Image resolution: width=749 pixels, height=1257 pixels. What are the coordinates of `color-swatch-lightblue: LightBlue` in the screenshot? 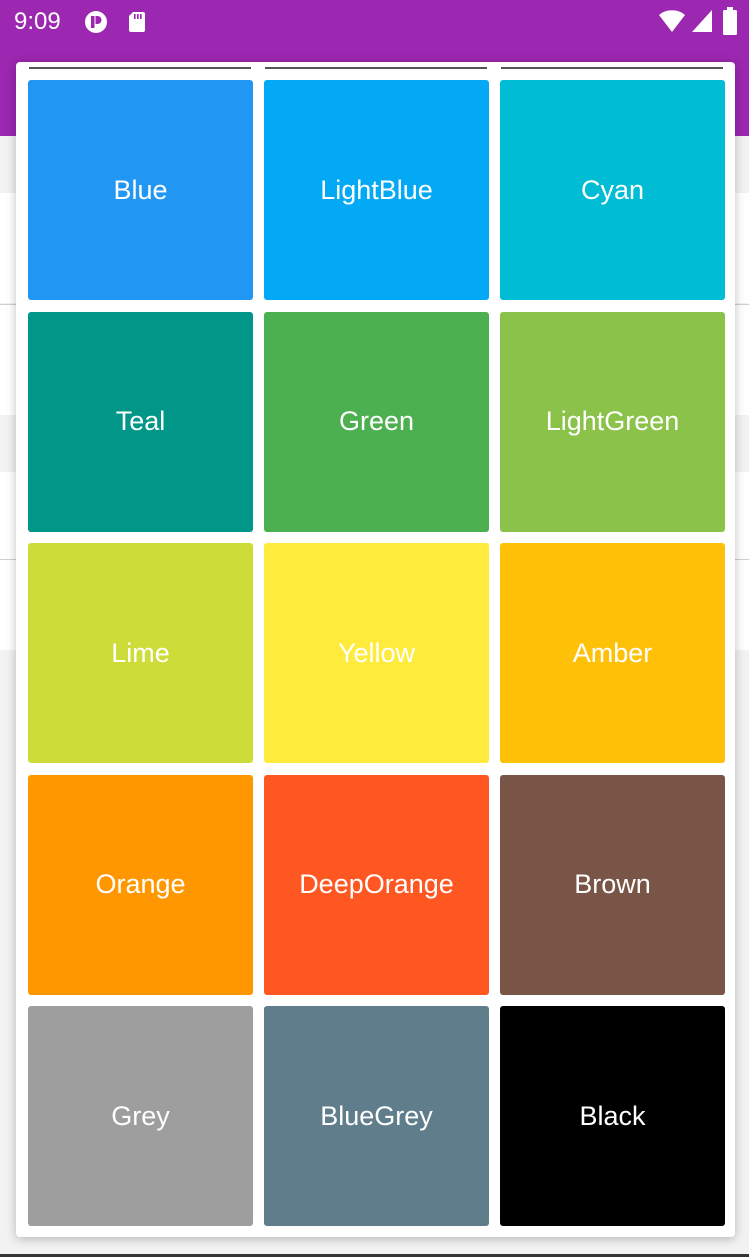 It's located at (376, 190).